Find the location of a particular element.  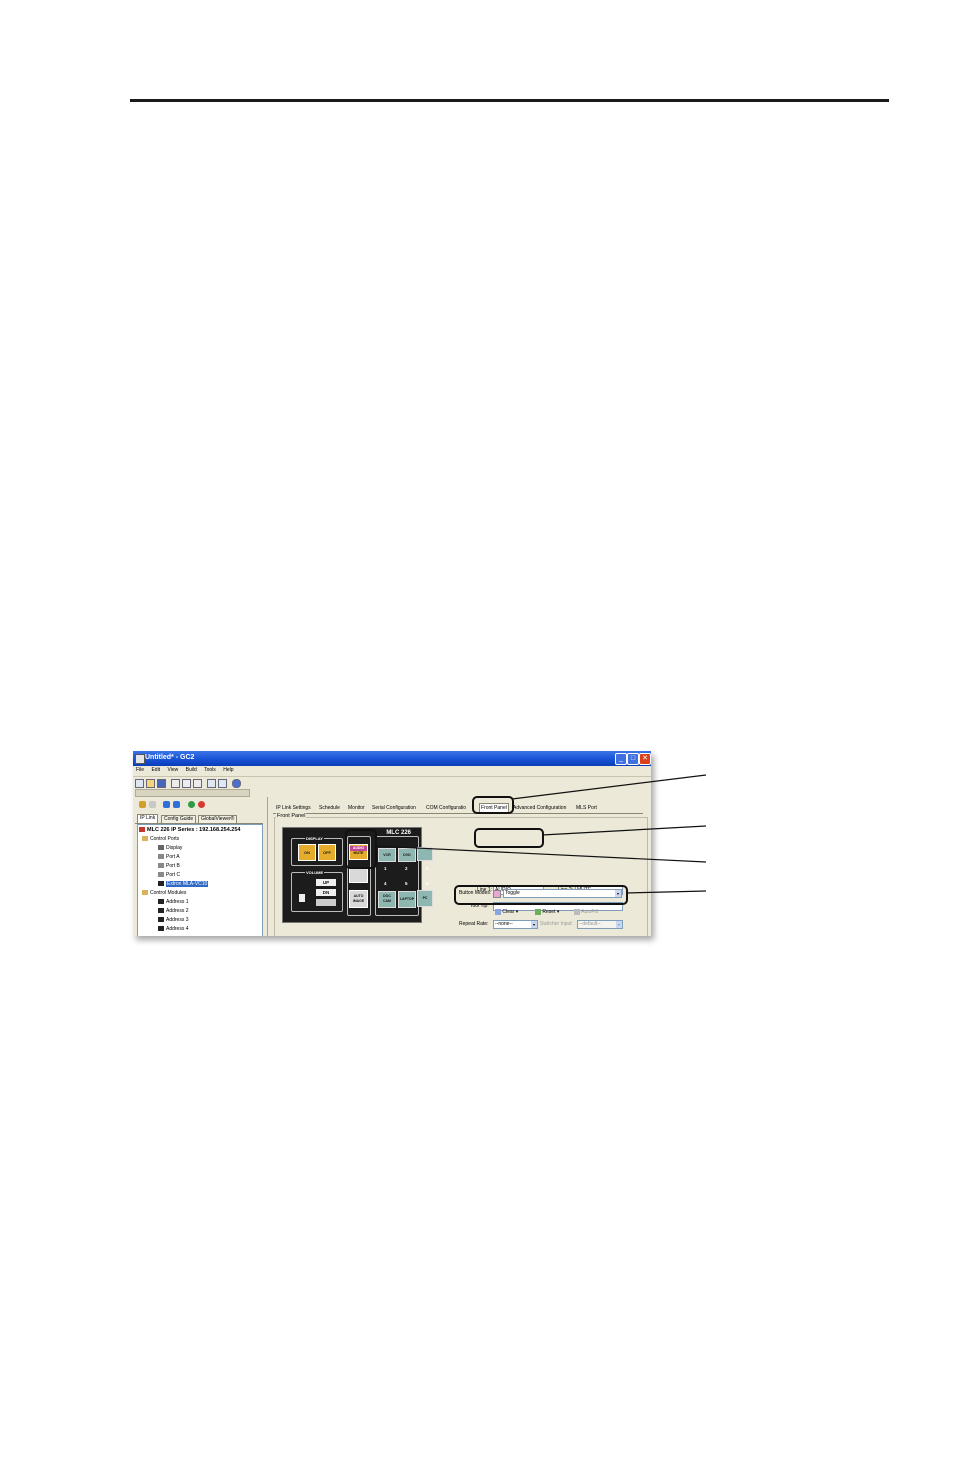

leader-line-audio-mute is located at coordinates (540, 854).